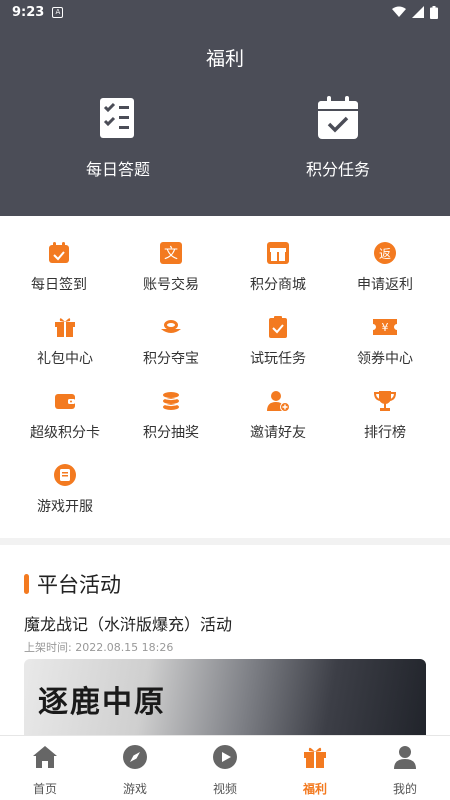 The image size is (450, 800). I want to click on activity-time: 上架时间: 2022.08.15 18:26, so click(99, 647).